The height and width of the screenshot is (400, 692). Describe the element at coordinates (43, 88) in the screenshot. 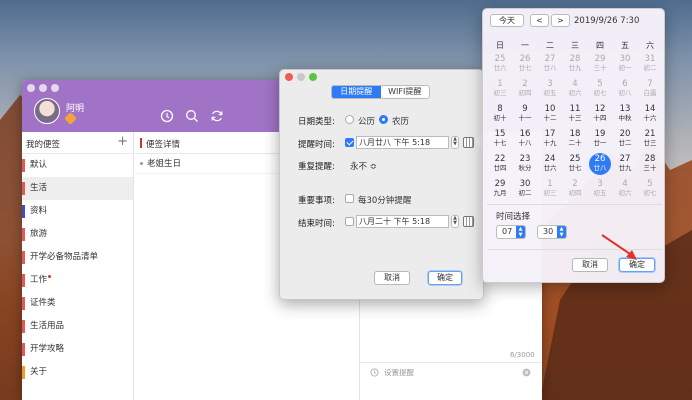

I see `minimize-window-button` at that location.